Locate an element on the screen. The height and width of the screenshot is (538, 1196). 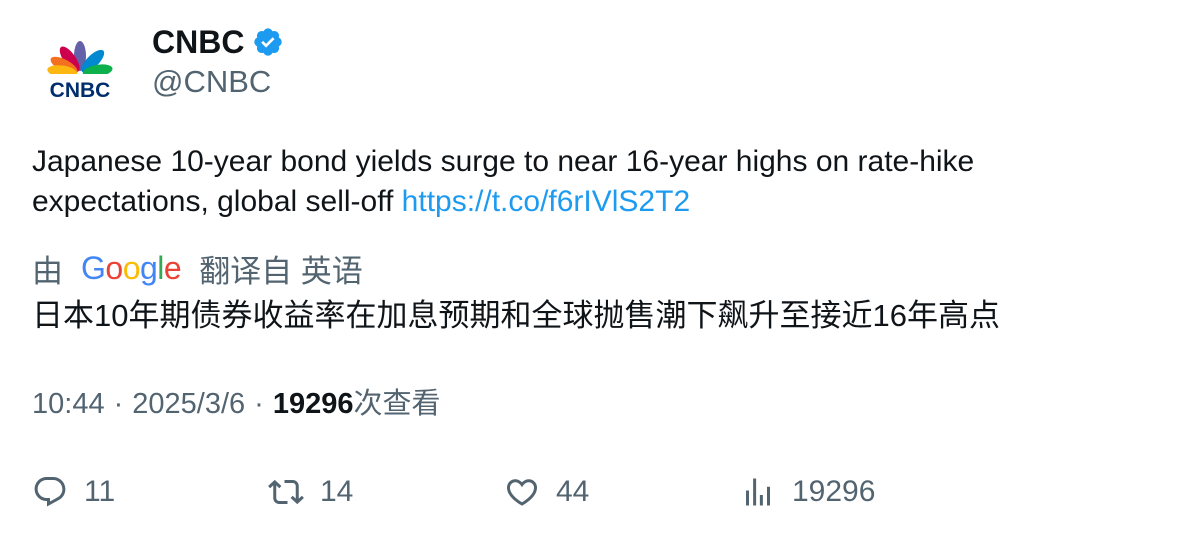
google-logo: Google is located at coordinates (131, 268).